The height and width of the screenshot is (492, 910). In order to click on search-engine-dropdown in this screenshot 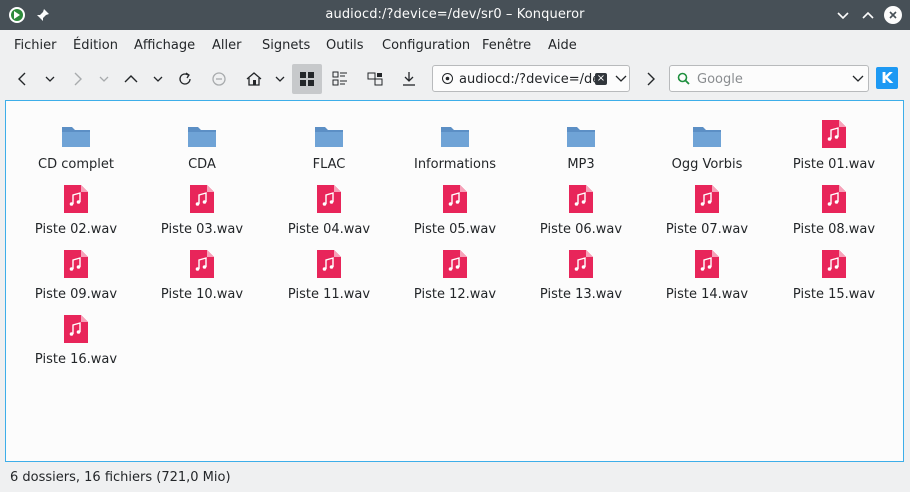, I will do `click(858, 80)`.